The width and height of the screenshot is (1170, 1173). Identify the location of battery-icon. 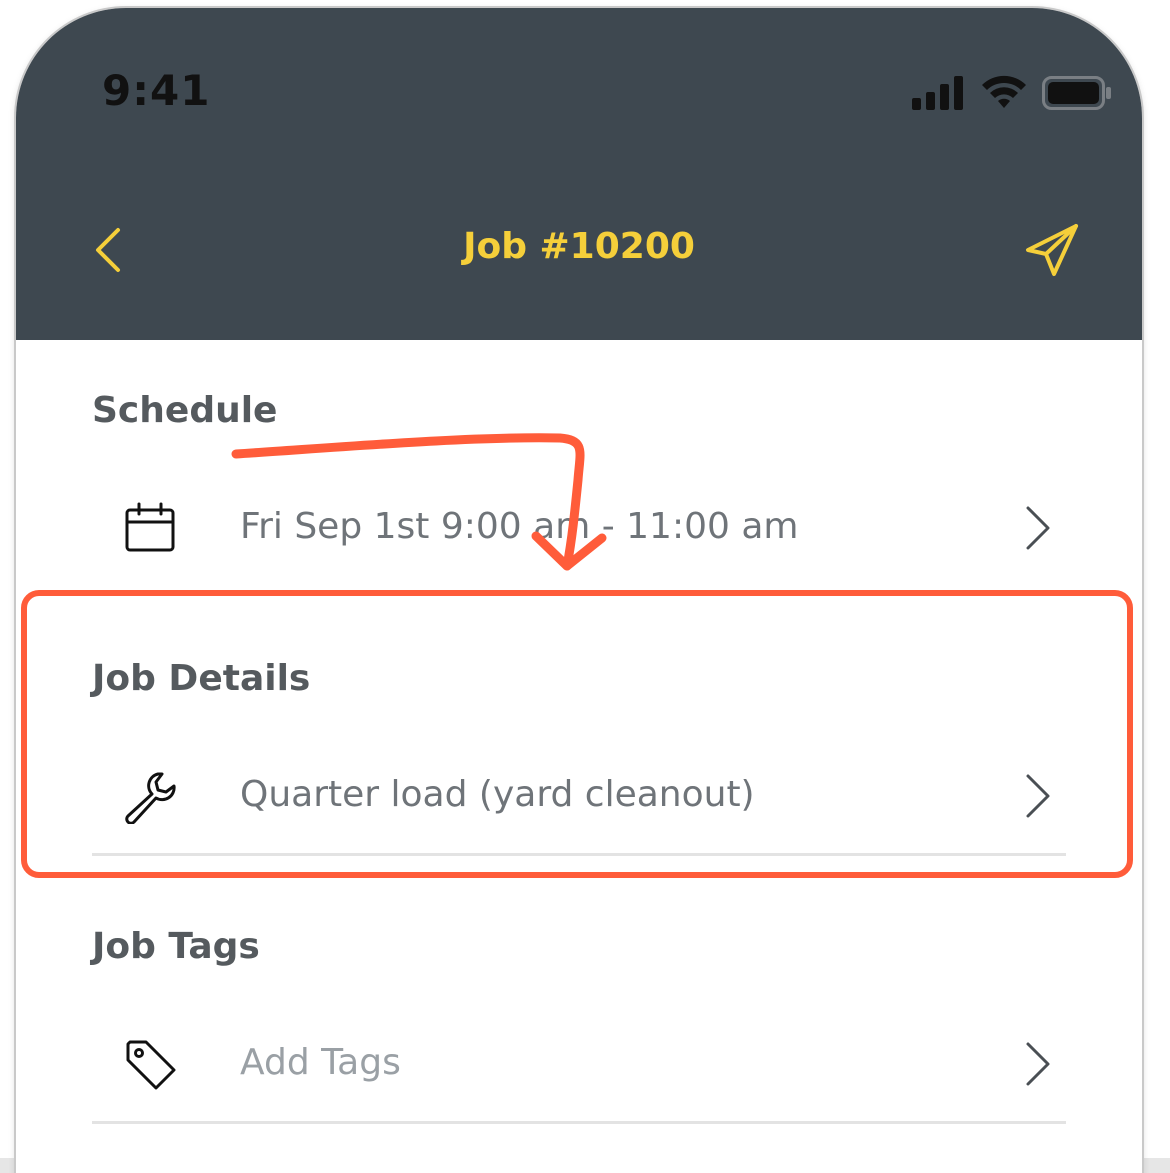
(1076, 93).